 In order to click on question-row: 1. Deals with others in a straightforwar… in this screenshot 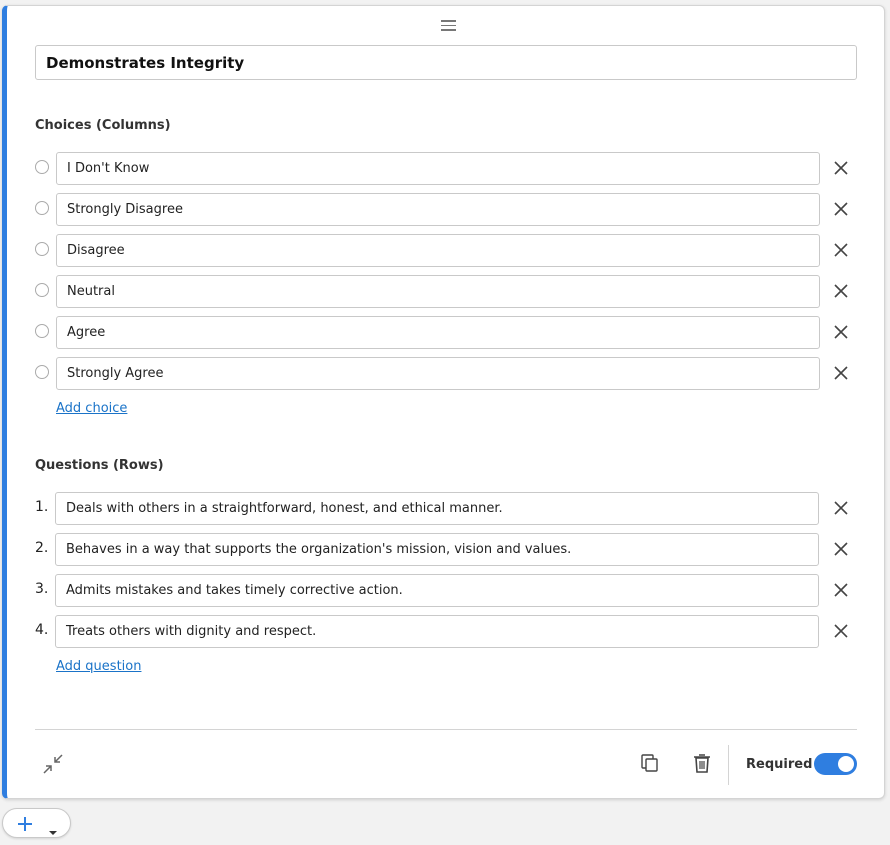, I will do `click(446, 508)`.